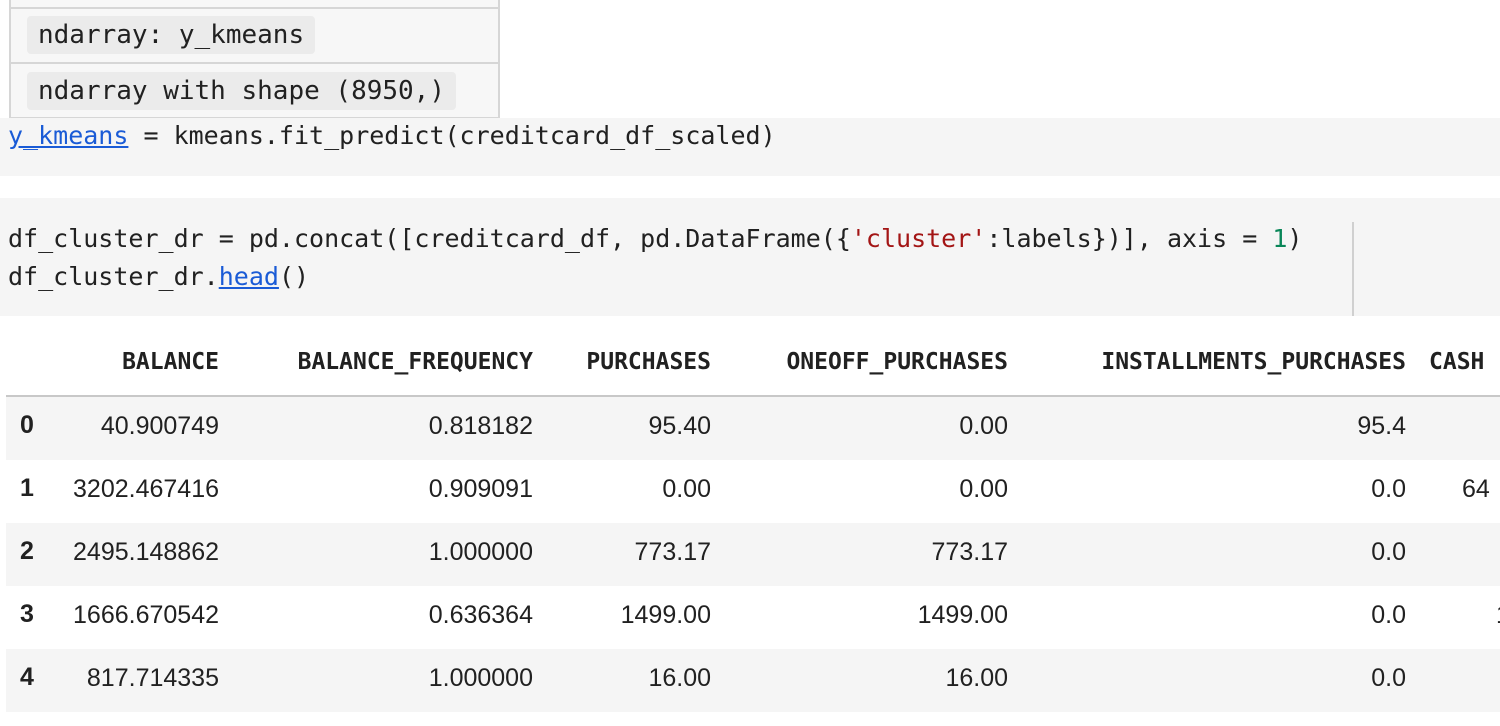 The height and width of the screenshot is (726, 1500). Describe the element at coordinates (27, 677) in the screenshot. I see `row-index: 4` at that location.